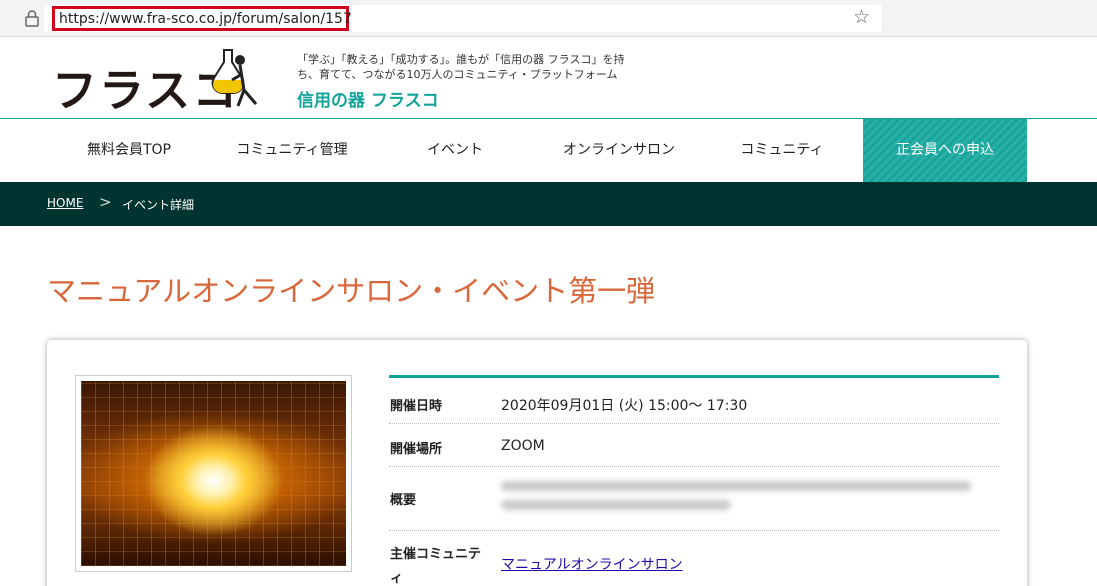 The width and height of the screenshot is (1097, 586). I want to click on breadcrumb-current: イベント詳細, so click(158, 205).